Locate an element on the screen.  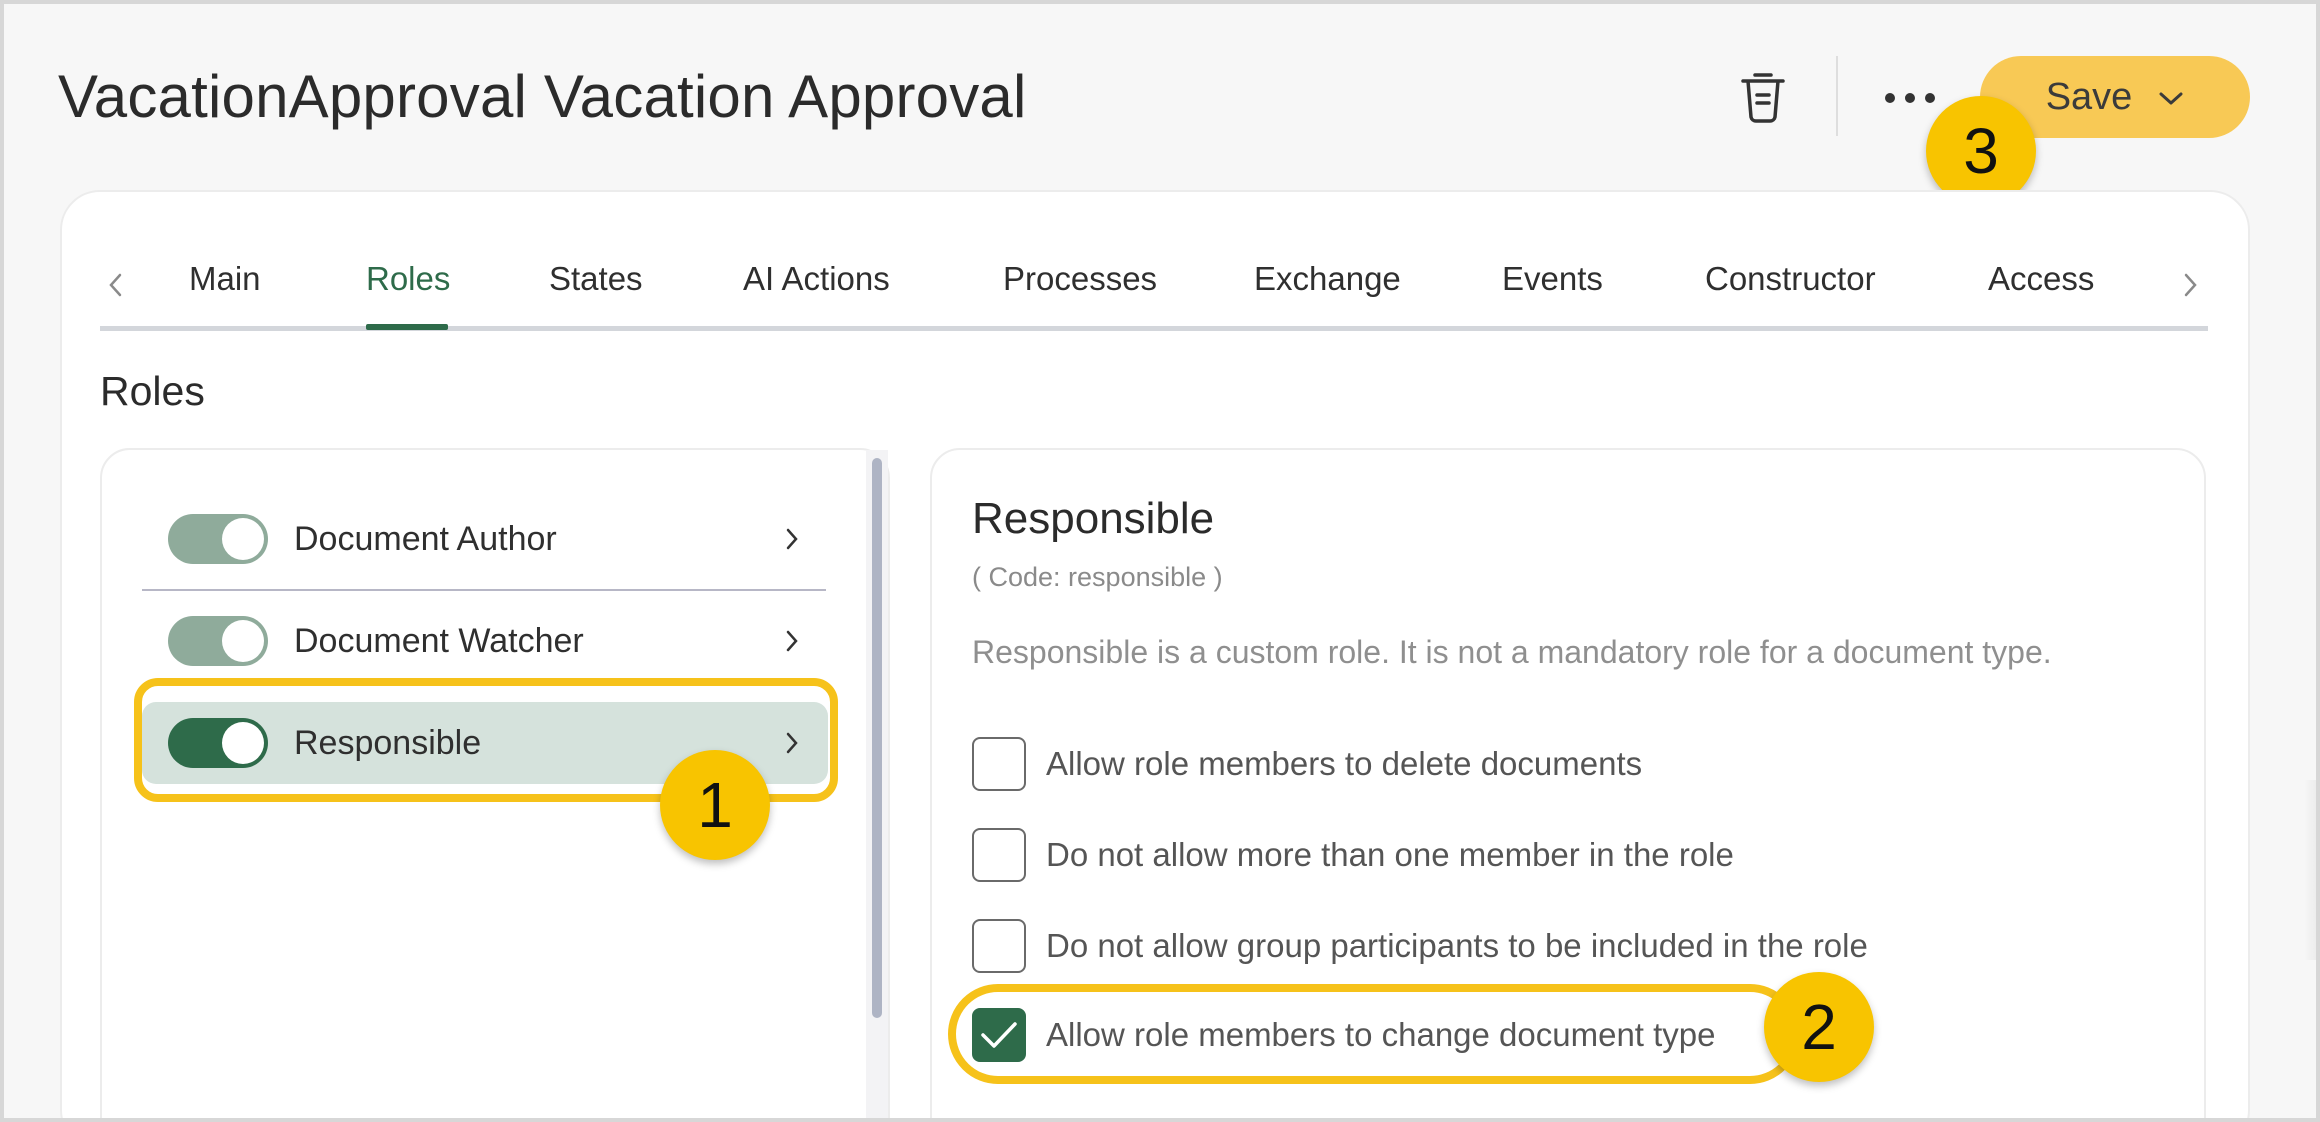
more-horizontal-icon is located at coordinates (1910, 98).